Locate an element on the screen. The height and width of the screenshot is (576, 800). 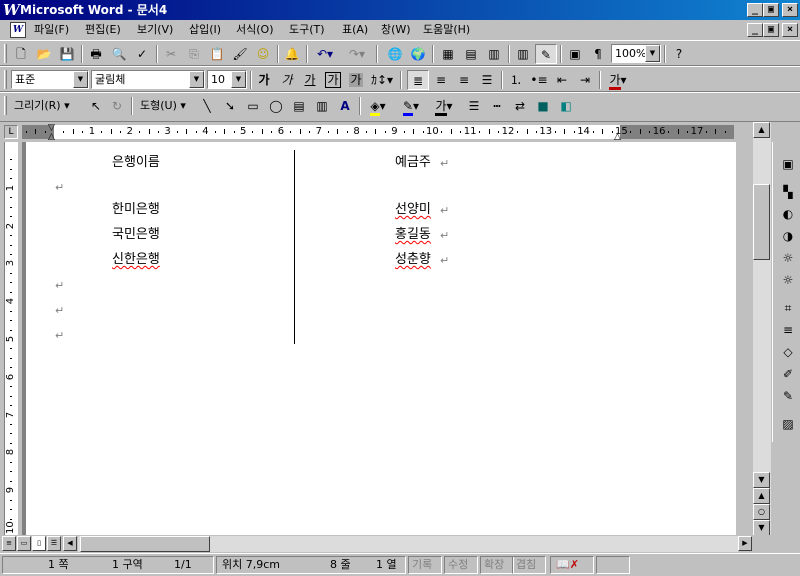
open-icon: 📂 is located at coordinates (44, 54).